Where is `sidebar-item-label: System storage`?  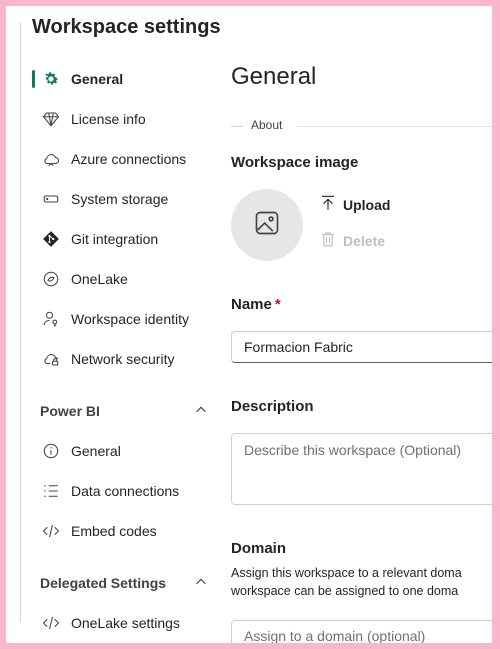 sidebar-item-label: System storage is located at coordinates (120, 199).